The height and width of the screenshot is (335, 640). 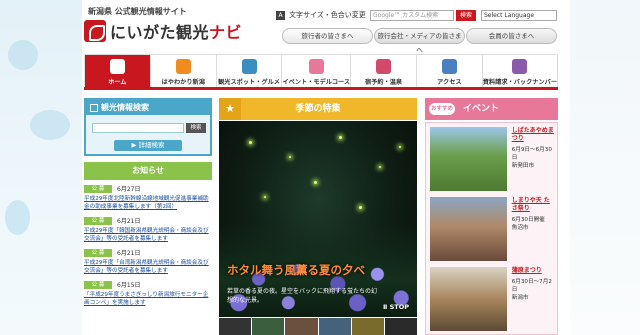 I want to click on book-icon, so click(x=520, y=66).